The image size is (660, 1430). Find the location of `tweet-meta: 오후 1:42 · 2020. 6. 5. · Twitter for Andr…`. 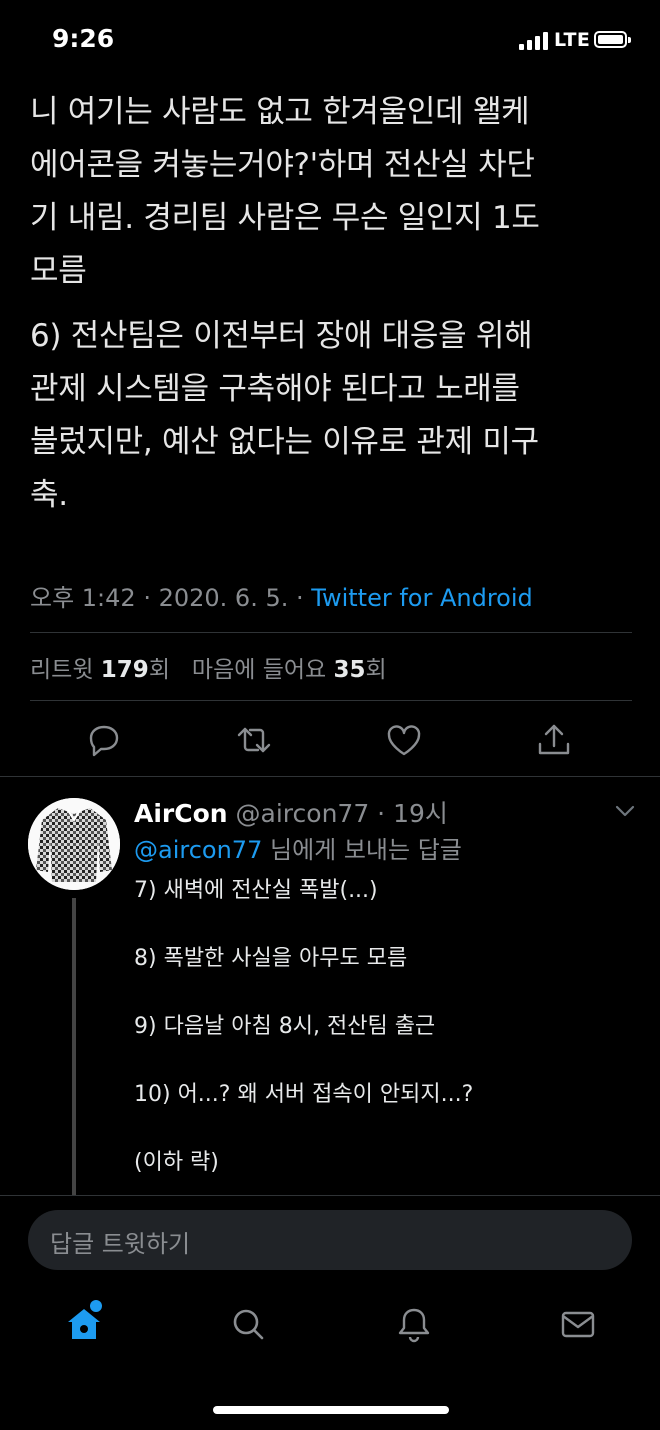

tweet-meta: 오후 1:42 · 2020. 6. 5. · Twitter for Andr… is located at coordinates (281, 595).